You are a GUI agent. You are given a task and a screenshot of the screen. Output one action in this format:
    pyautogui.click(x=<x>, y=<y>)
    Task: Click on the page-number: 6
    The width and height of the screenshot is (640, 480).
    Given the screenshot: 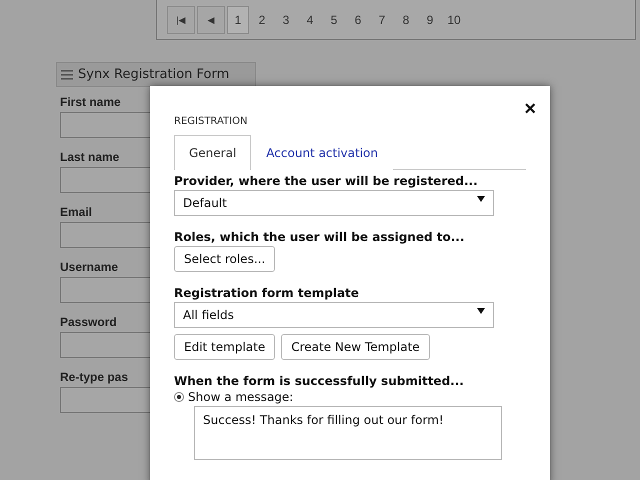 What is the action you would take?
    pyautogui.click(x=358, y=20)
    